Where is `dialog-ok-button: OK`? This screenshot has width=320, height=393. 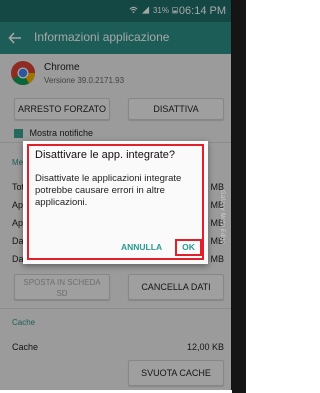
dialog-ok-button: OK is located at coordinates (188, 247).